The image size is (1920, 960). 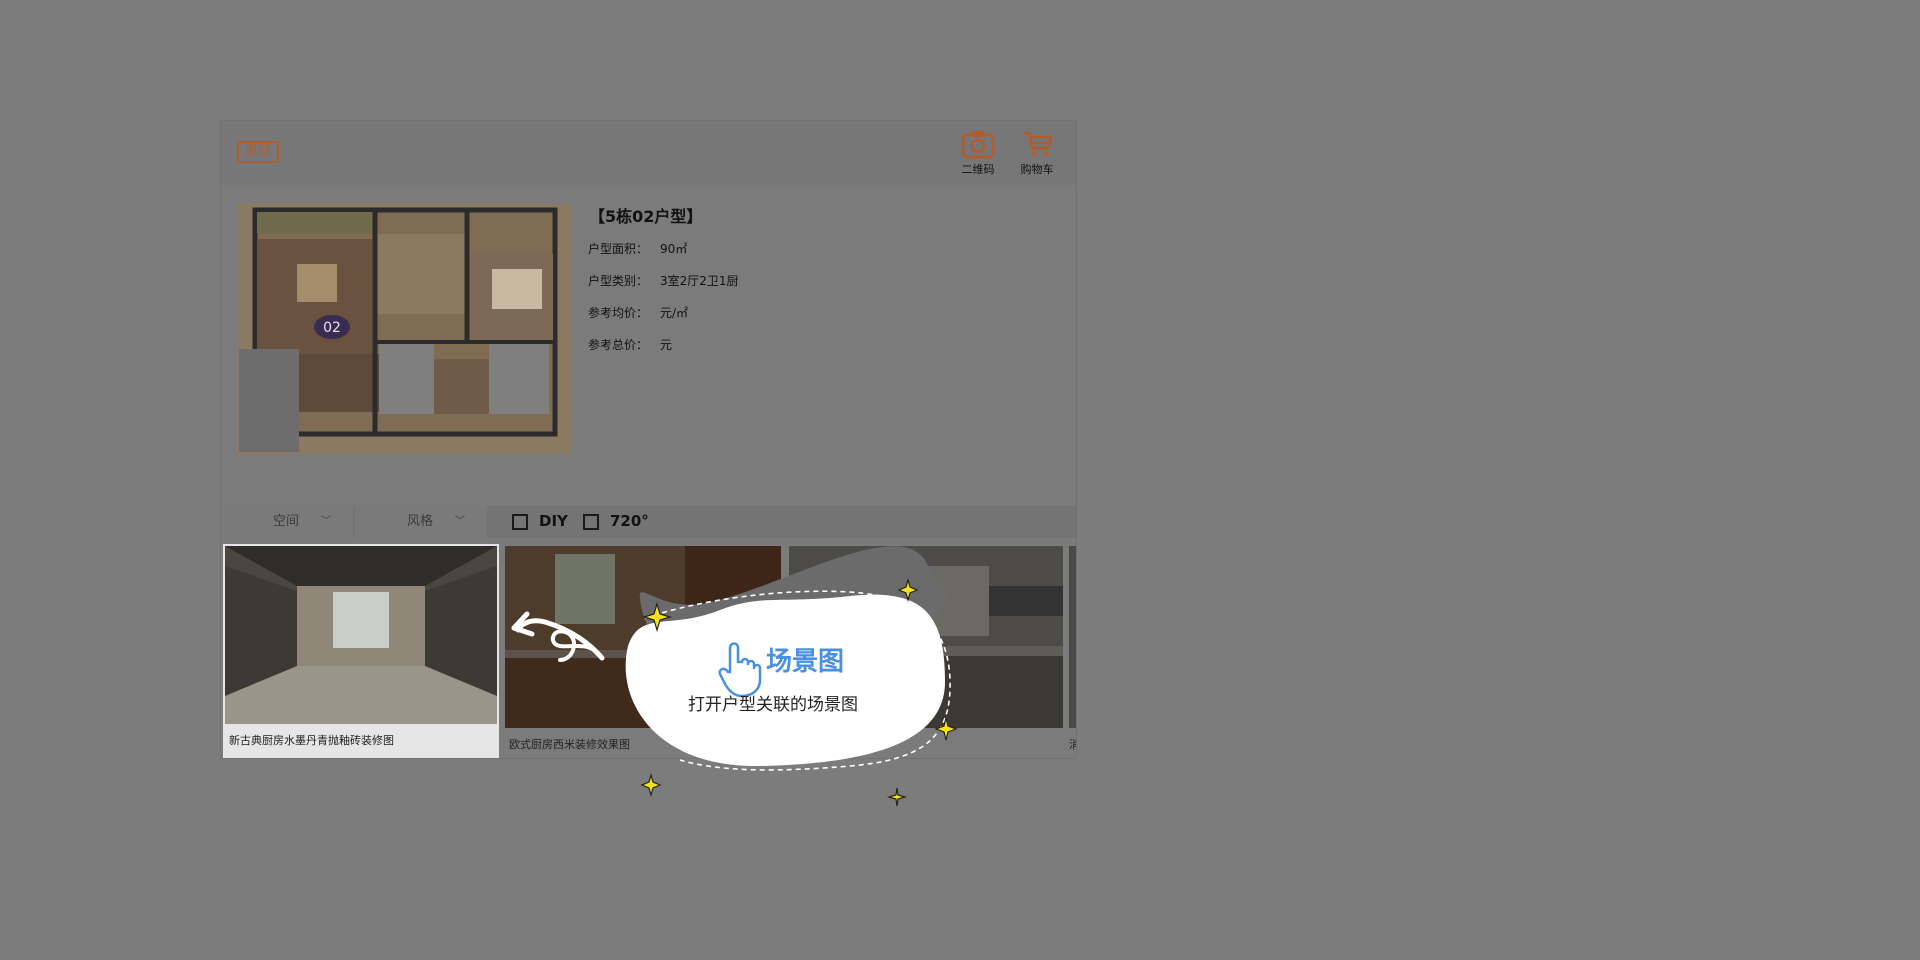 I want to click on scene-caption: 欧式厨房西米装修效果图, so click(x=569, y=744).